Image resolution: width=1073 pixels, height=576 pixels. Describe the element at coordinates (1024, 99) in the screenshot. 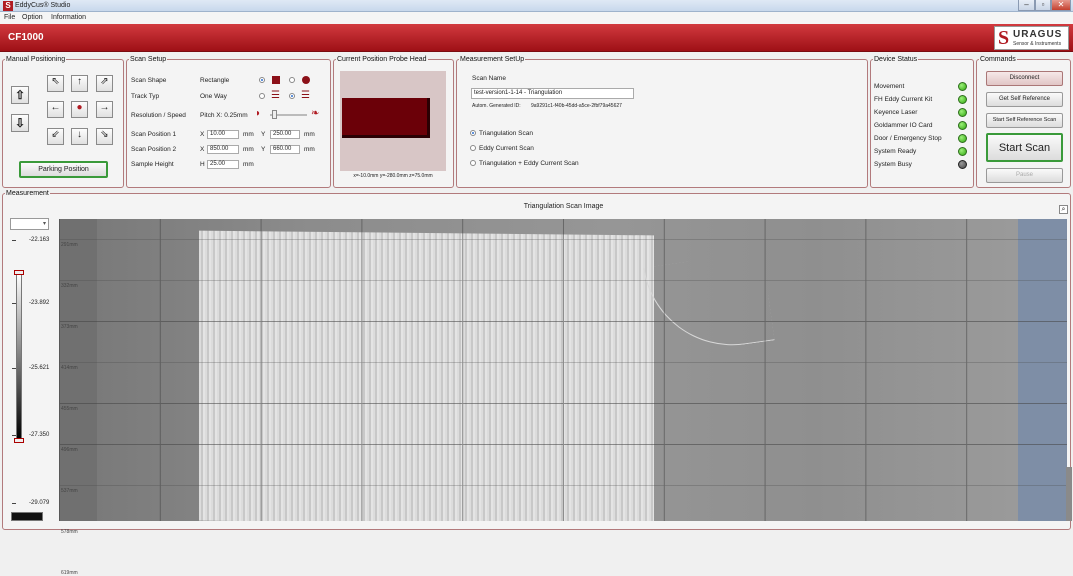

I see `get-self-reference-button: Get Self Reference` at that location.